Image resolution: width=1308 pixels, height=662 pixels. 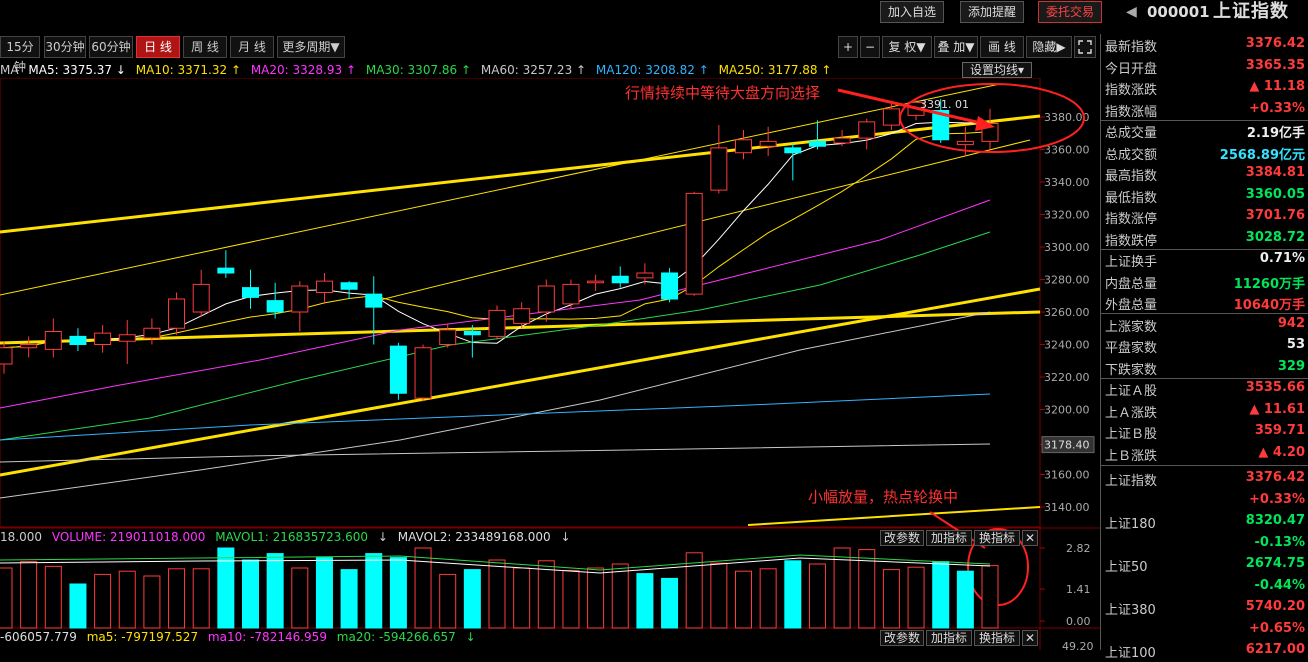 I want to click on quote-row: 最新指数 3376.42, so click(x=1204, y=45).